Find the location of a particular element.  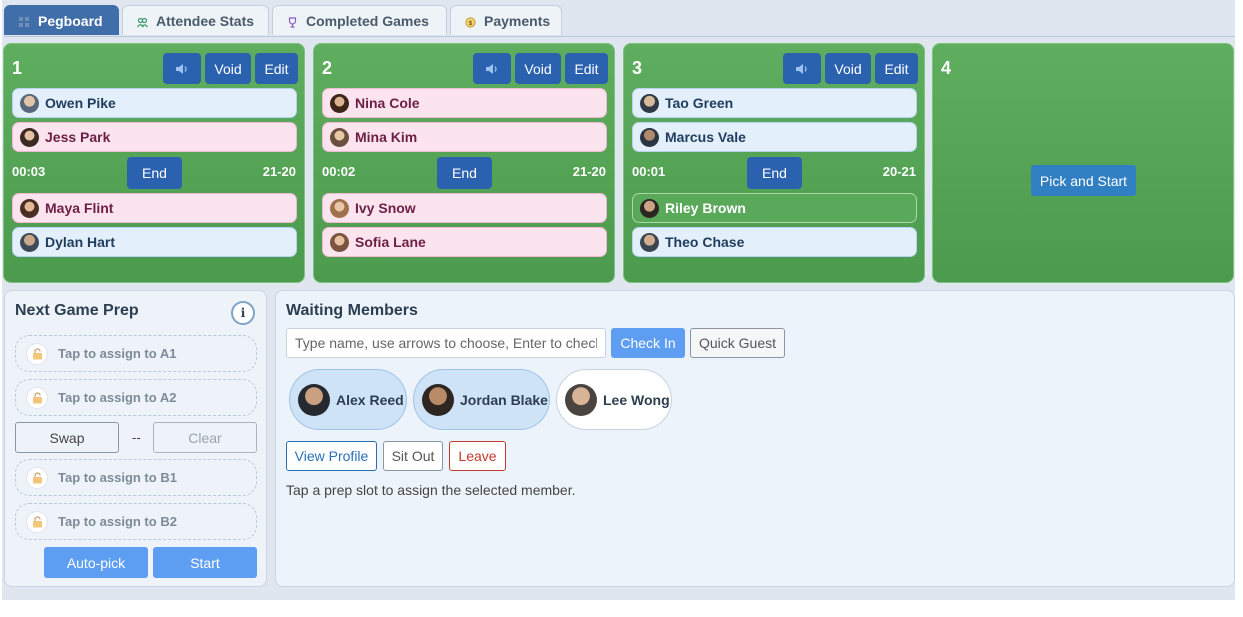

court-number: 4 is located at coordinates (946, 68).